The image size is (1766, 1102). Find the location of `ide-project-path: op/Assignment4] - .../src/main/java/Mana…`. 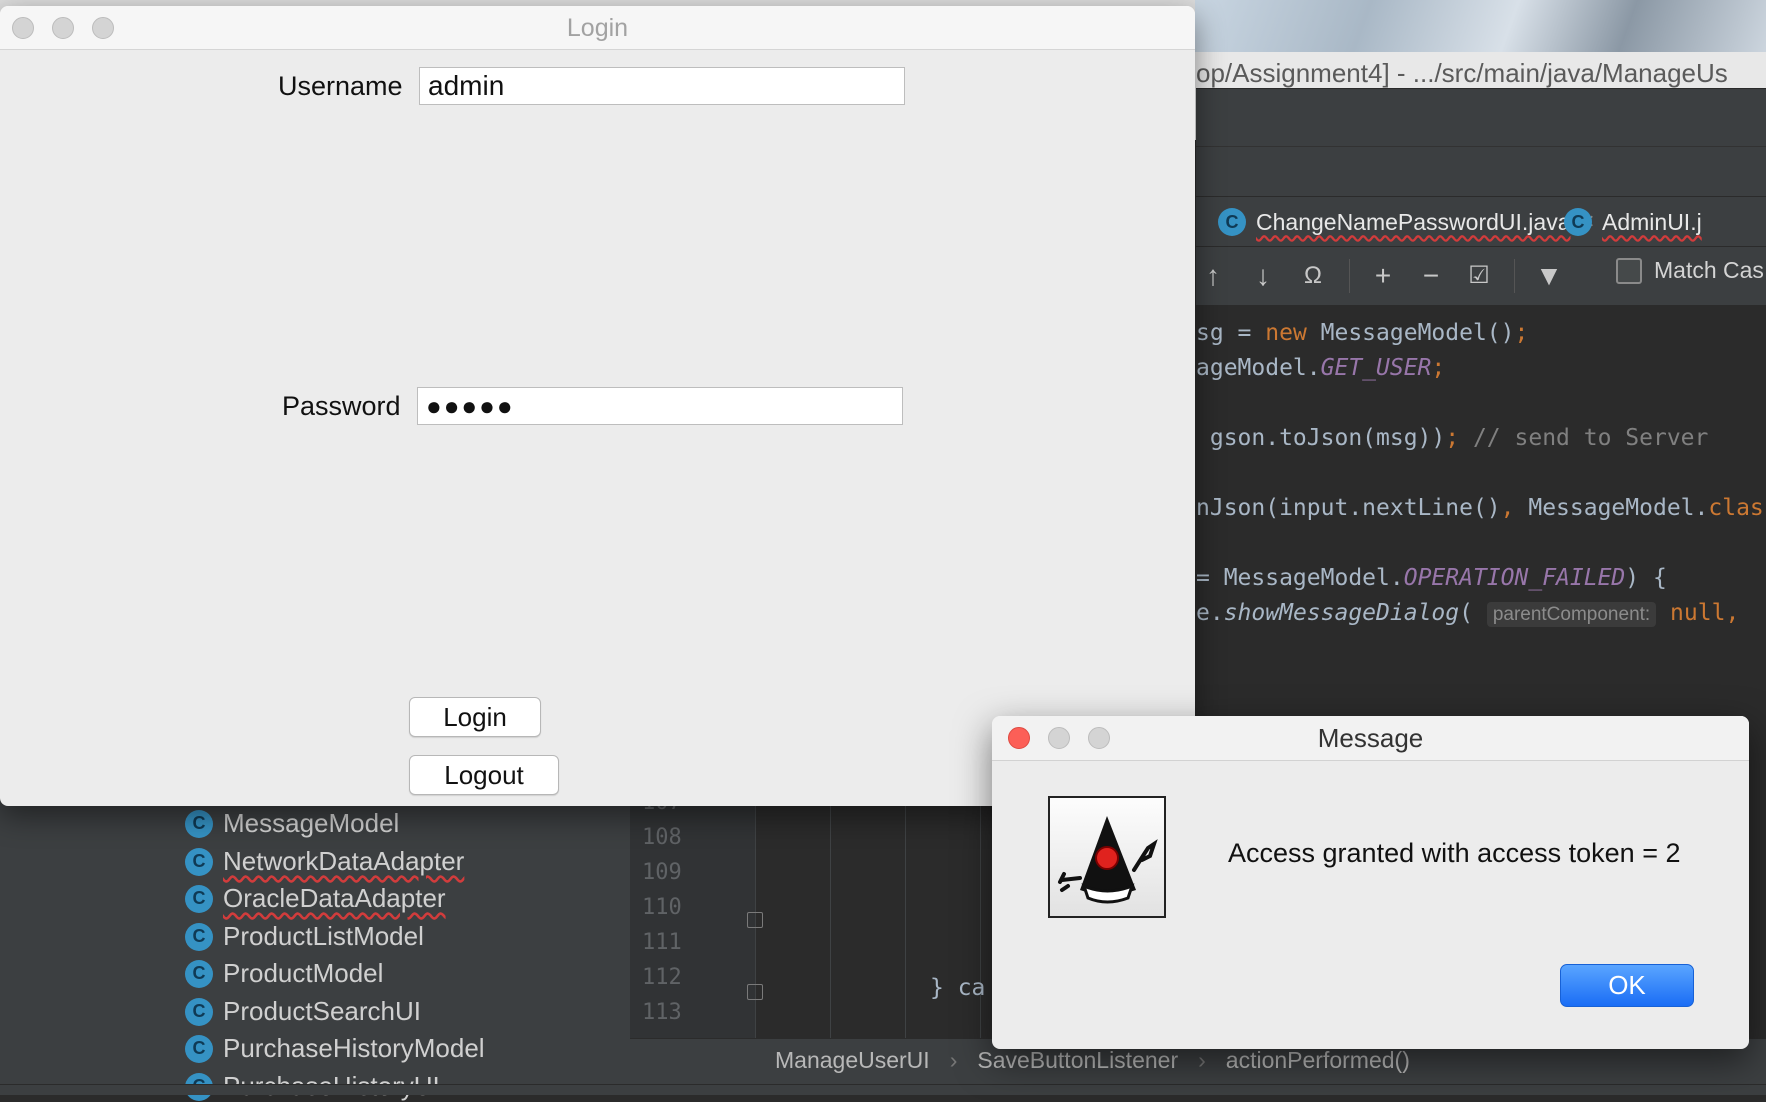

ide-project-path: op/Assignment4] - .../src/main/java/Mana… is located at coordinates (1462, 73).